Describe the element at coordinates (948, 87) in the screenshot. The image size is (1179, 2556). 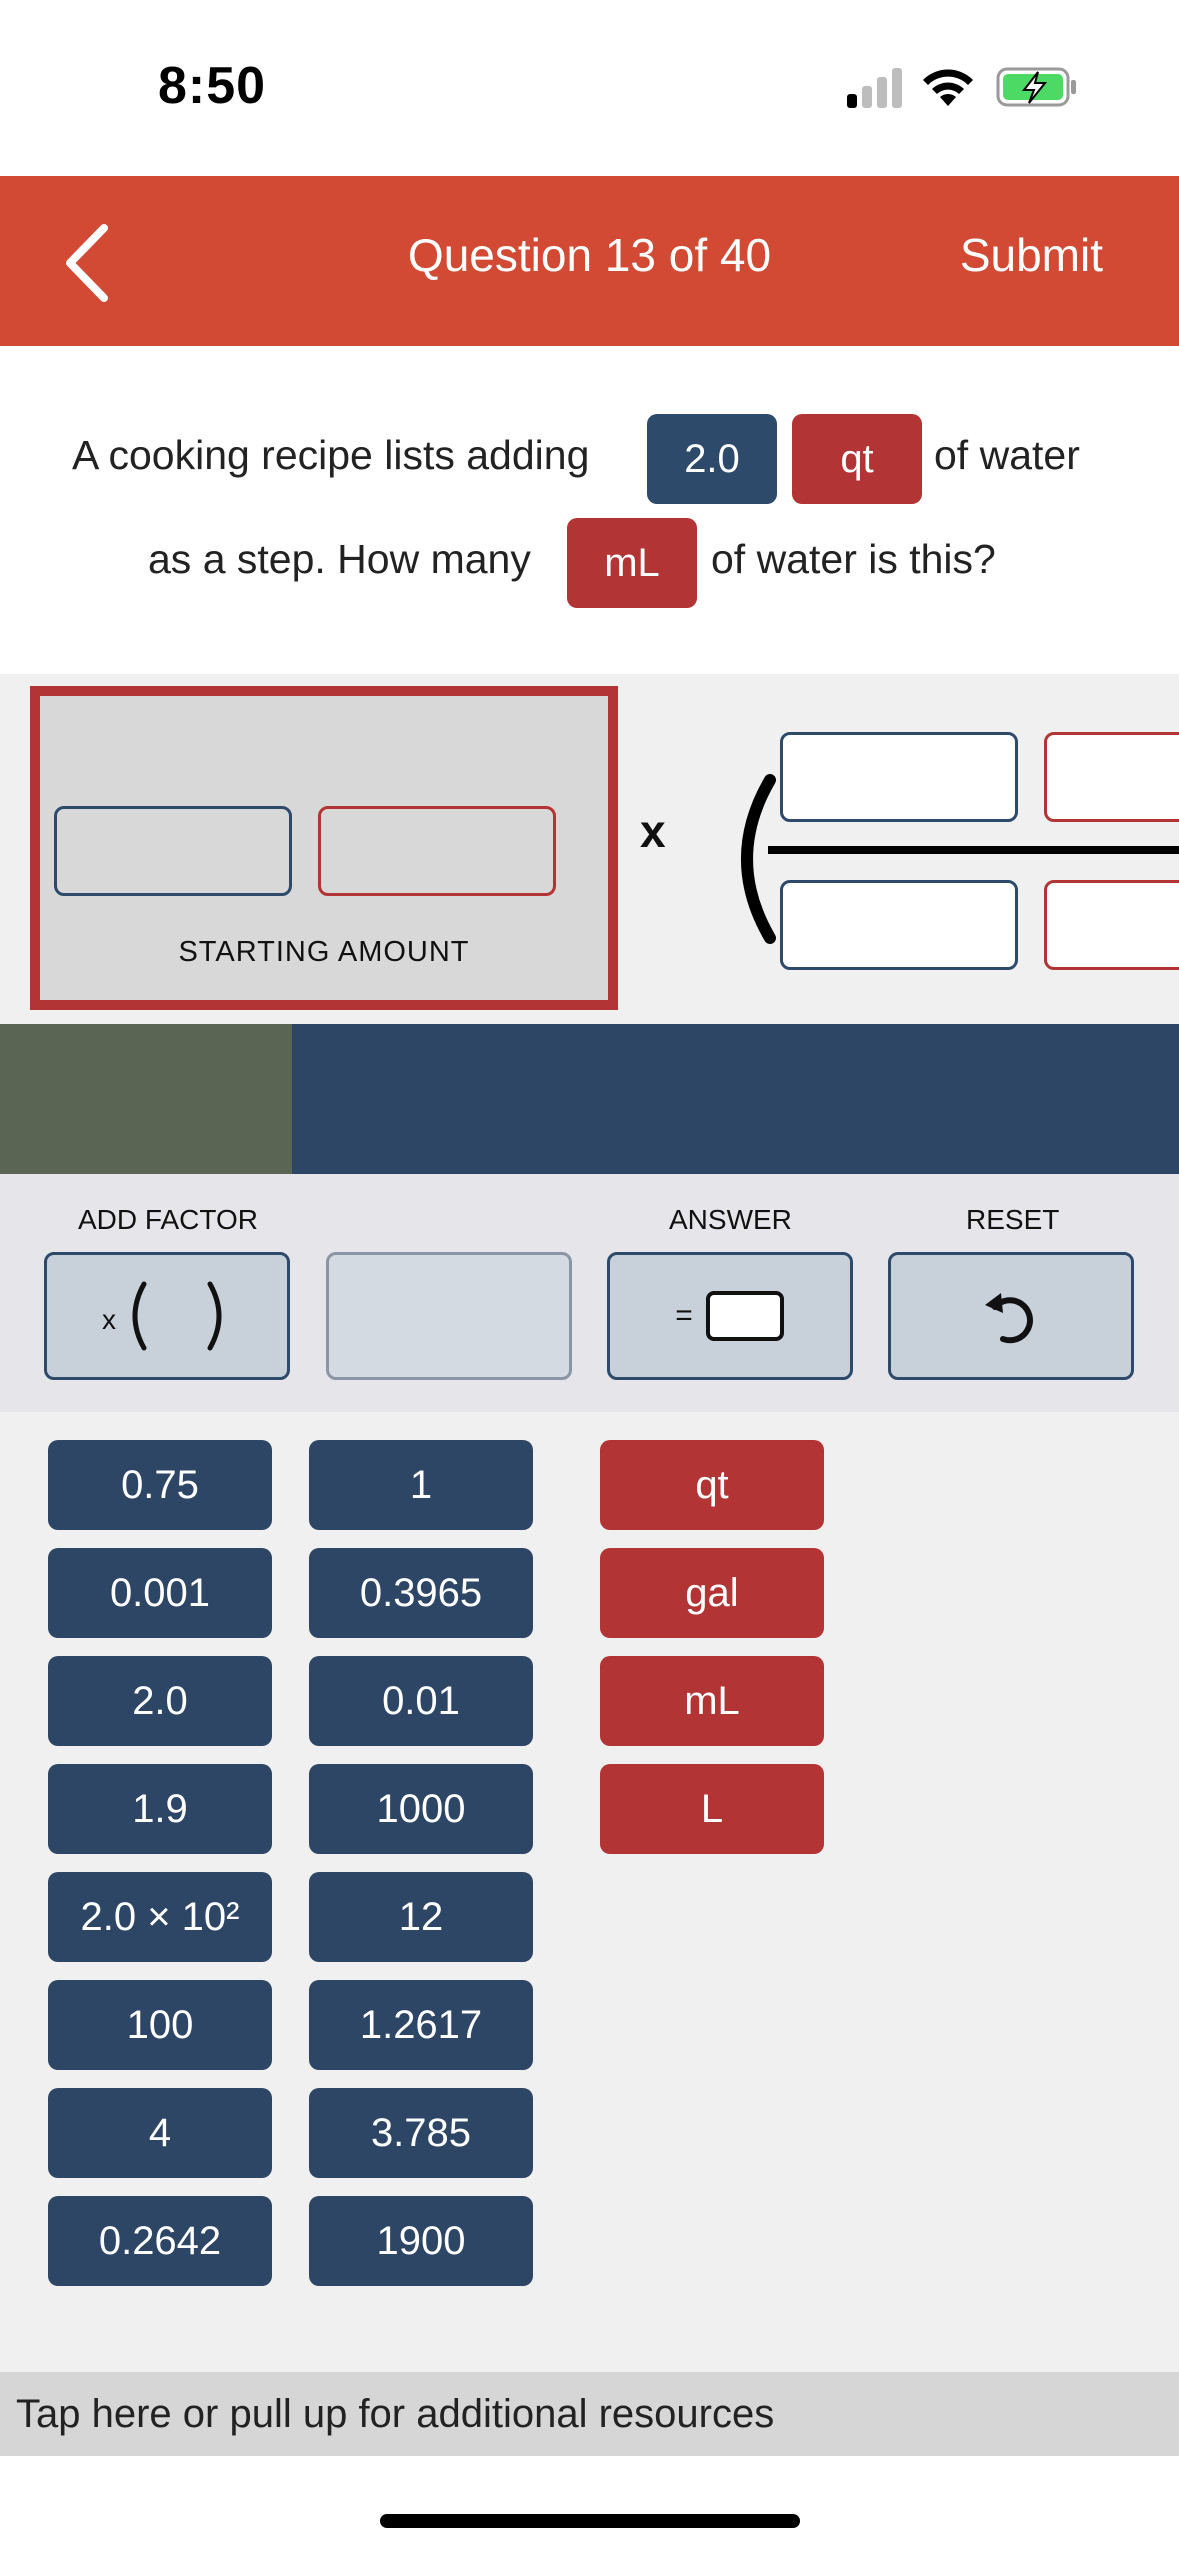
I see `wifi-icon` at that location.